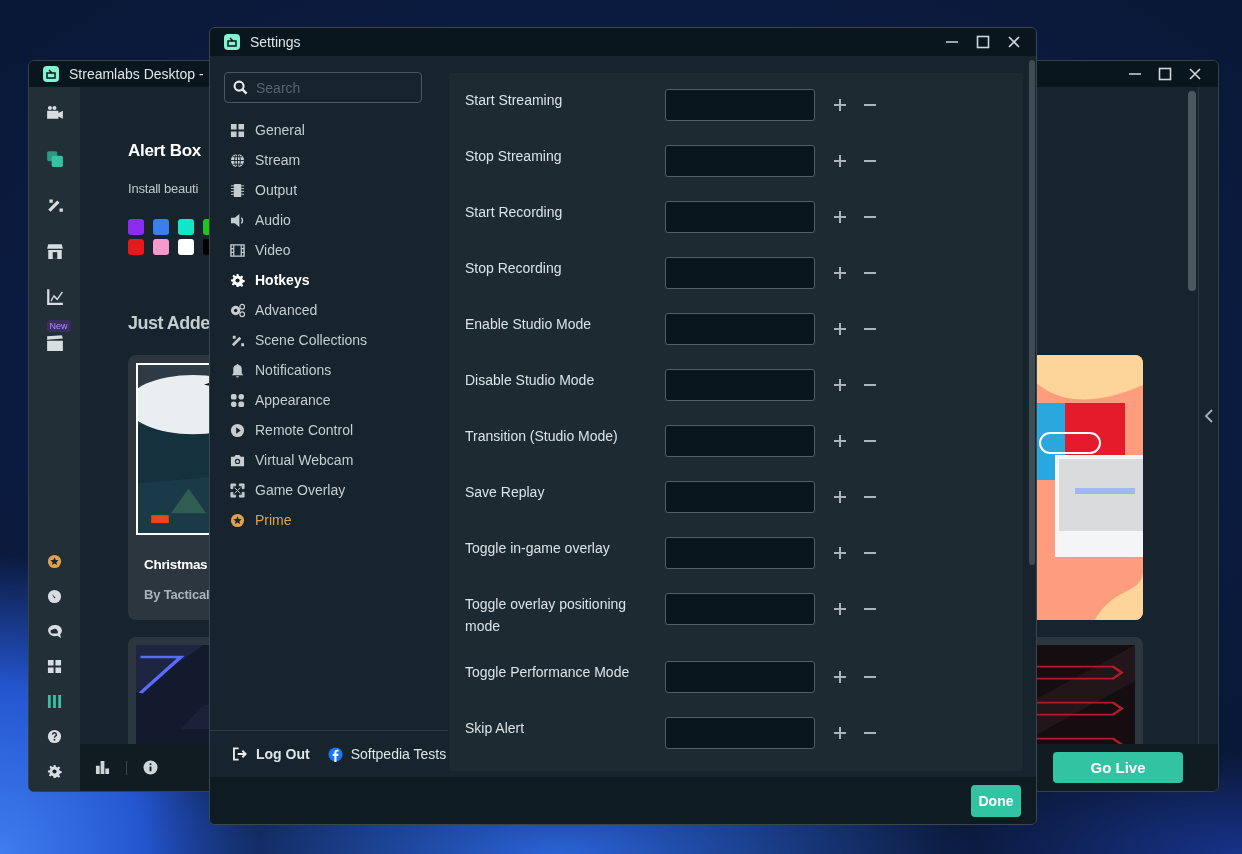 The image size is (1242, 854). What do you see at coordinates (548, 672) in the screenshot?
I see `hotkey-label: Toggle Performance Mode` at bounding box center [548, 672].